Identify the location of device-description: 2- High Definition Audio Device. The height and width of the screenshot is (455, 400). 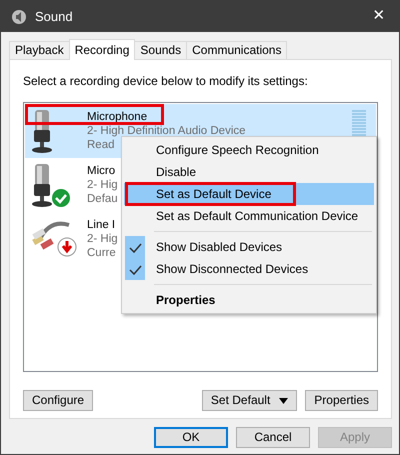
(166, 131).